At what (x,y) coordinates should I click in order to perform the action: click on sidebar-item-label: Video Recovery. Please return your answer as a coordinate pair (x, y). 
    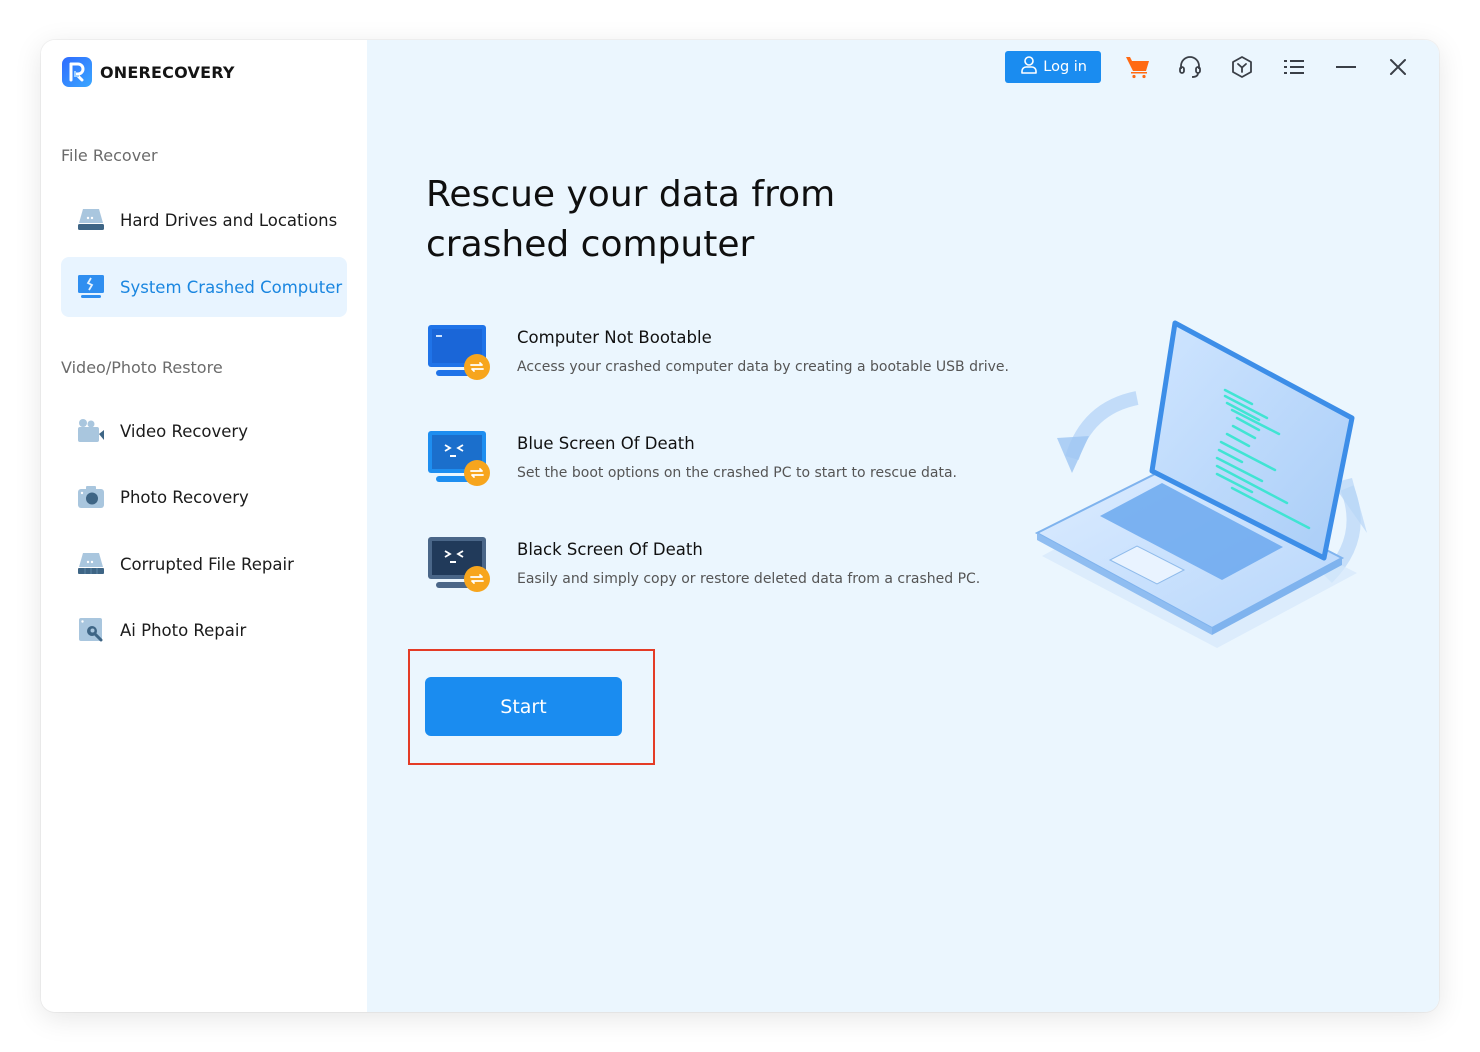
    Looking at the image, I should click on (184, 431).